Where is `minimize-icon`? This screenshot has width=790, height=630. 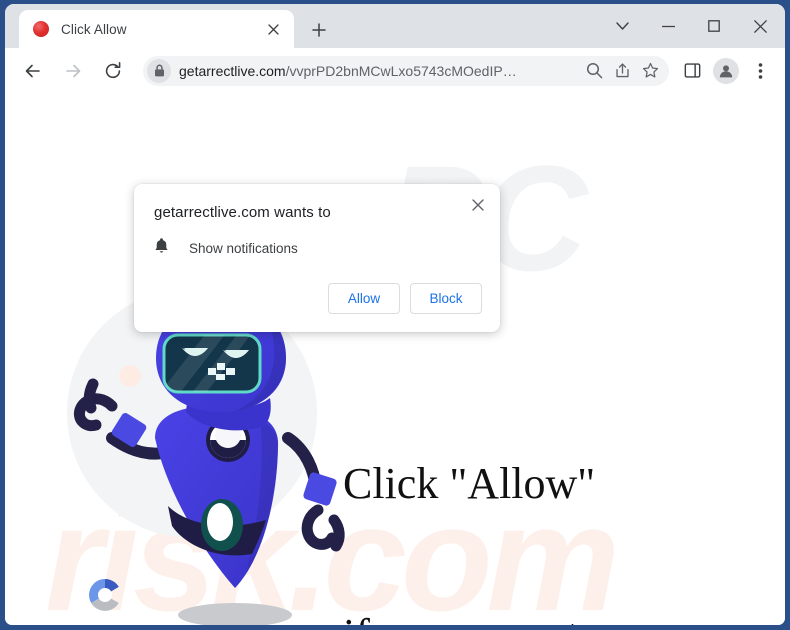 minimize-icon is located at coordinates (668, 26).